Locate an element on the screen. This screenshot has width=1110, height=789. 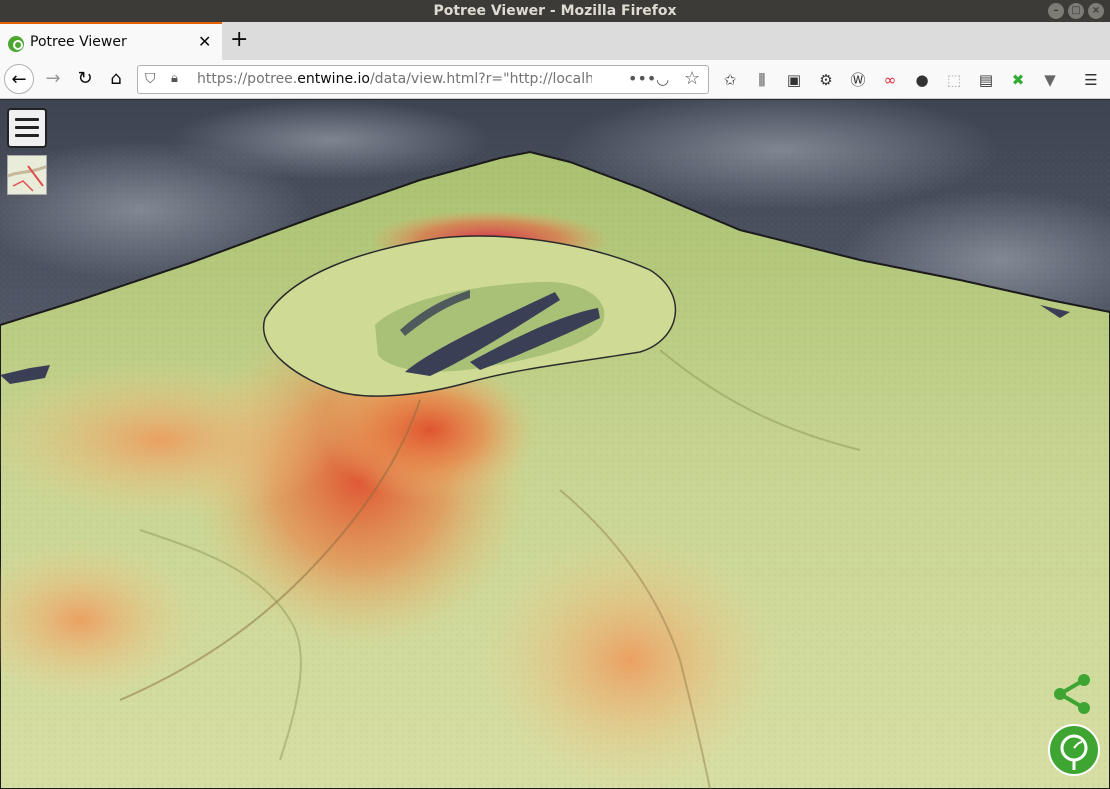
screenshot-icon: ⬚ is located at coordinates (954, 80).